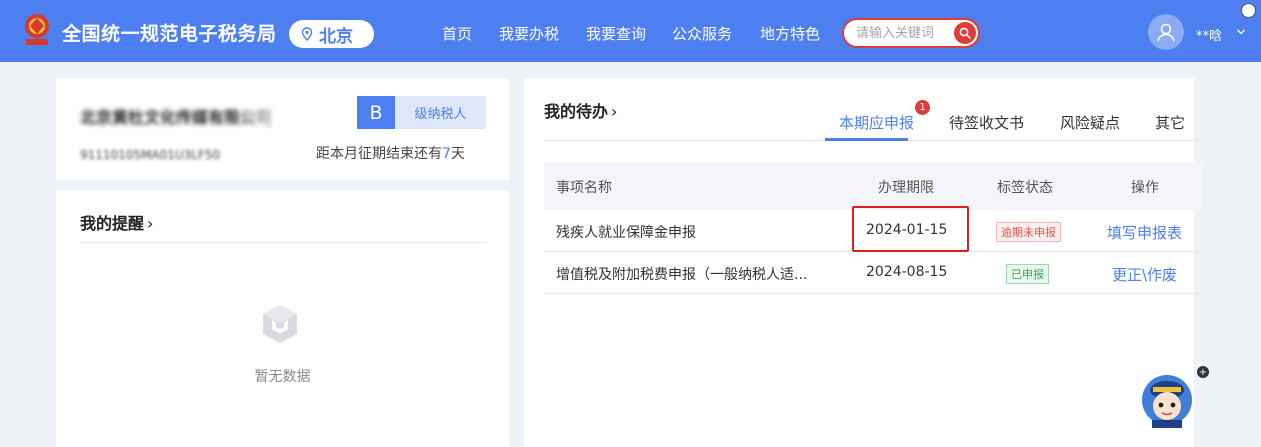  I want to click on deadline-highlight-box, so click(910, 229).